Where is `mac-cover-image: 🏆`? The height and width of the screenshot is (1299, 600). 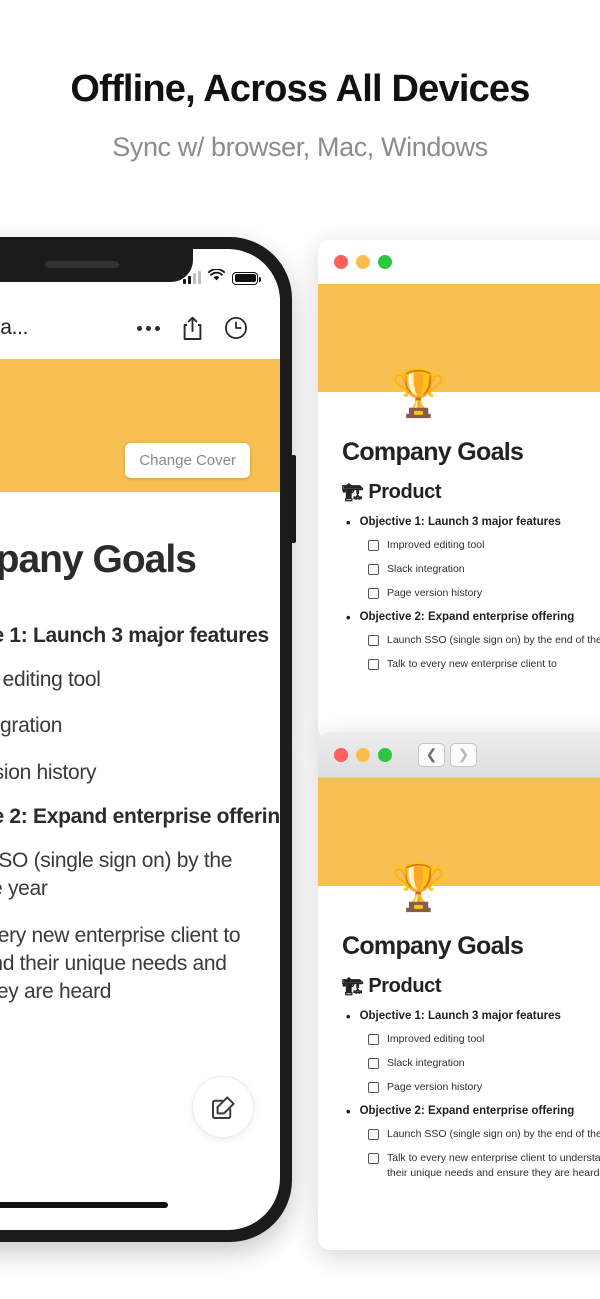 mac-cover-image: 🏆 is located at coordinates (459, 844).